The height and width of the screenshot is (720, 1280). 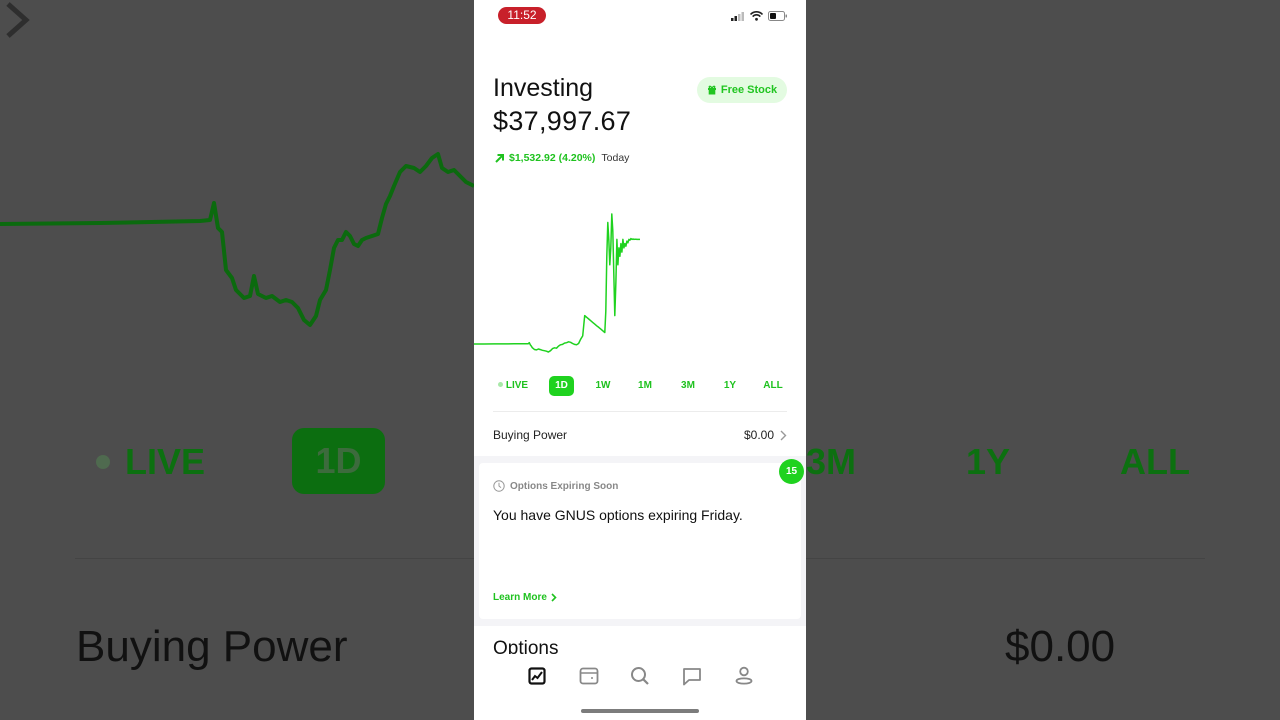 I want to click on wallet-icon, so click(x=589, y=676).